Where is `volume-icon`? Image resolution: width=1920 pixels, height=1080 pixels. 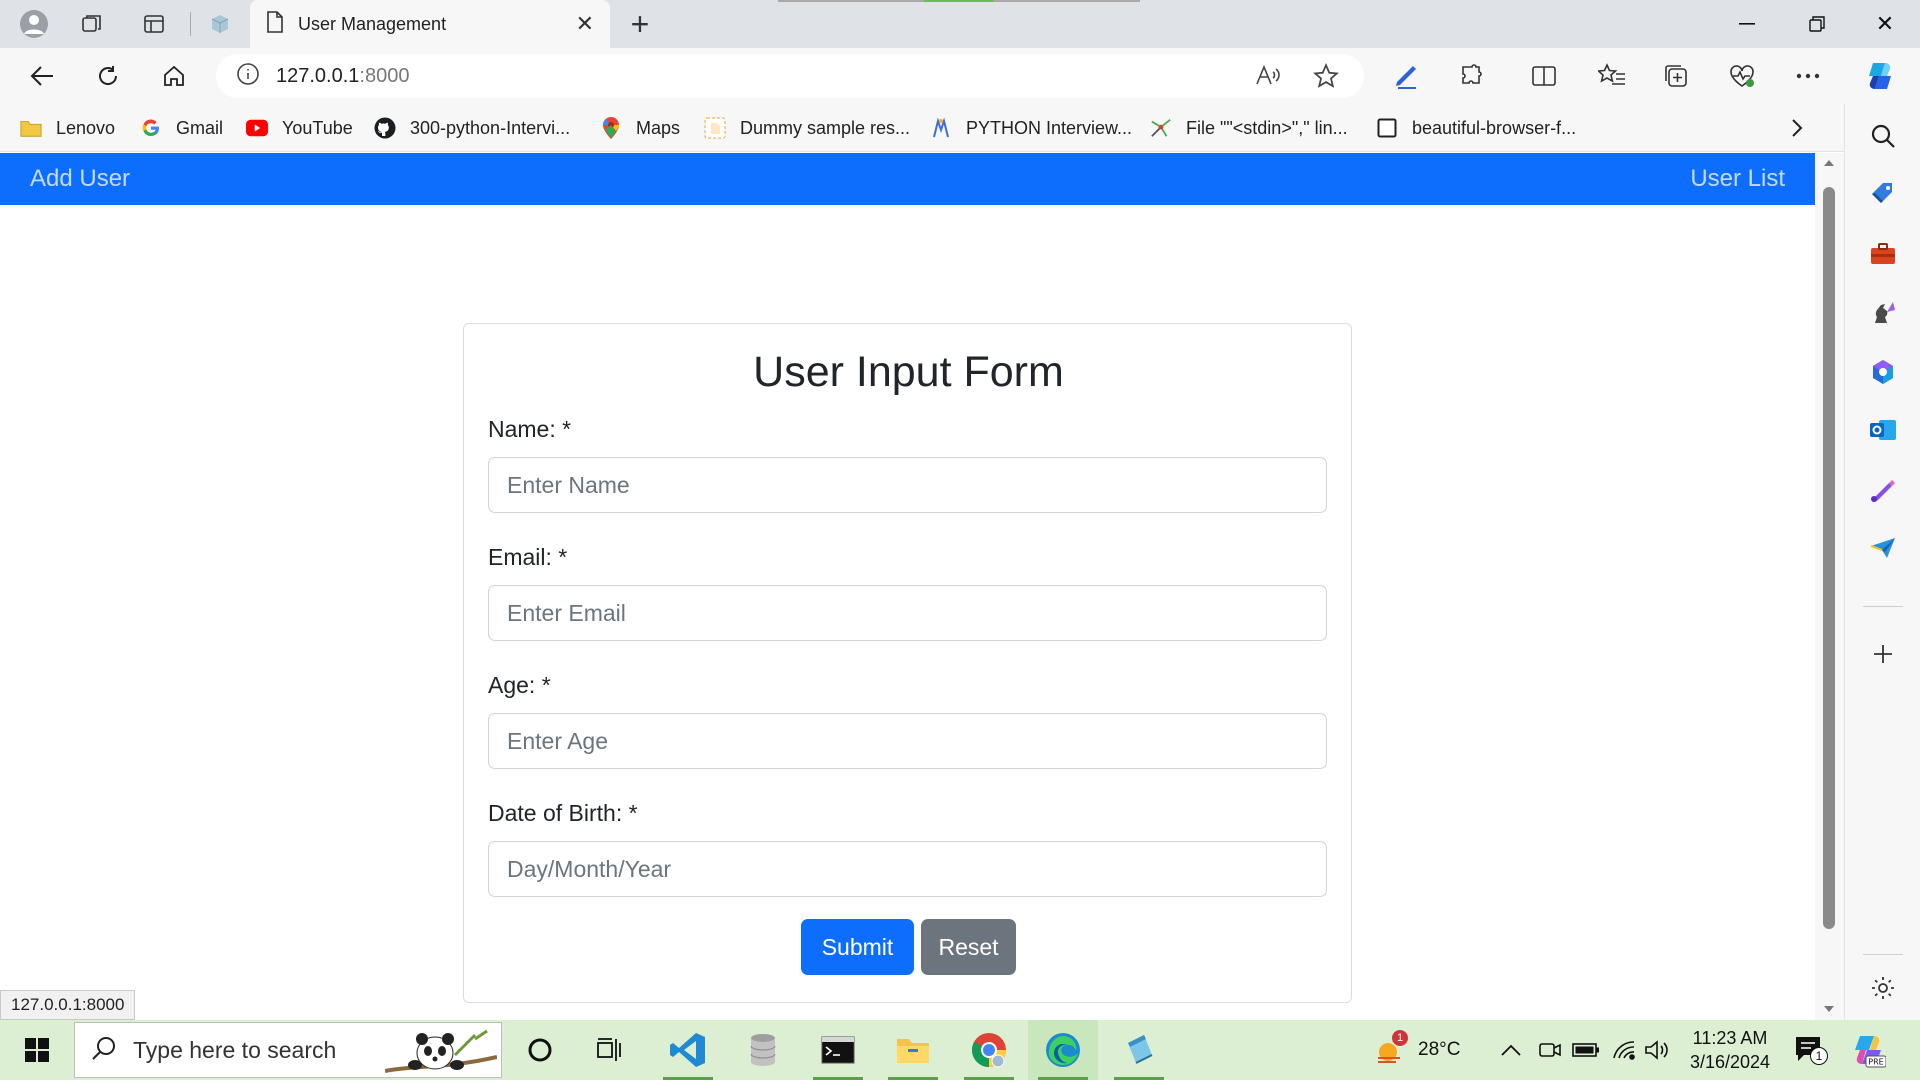 volume-icon is located at coordinates (1657, 1050).